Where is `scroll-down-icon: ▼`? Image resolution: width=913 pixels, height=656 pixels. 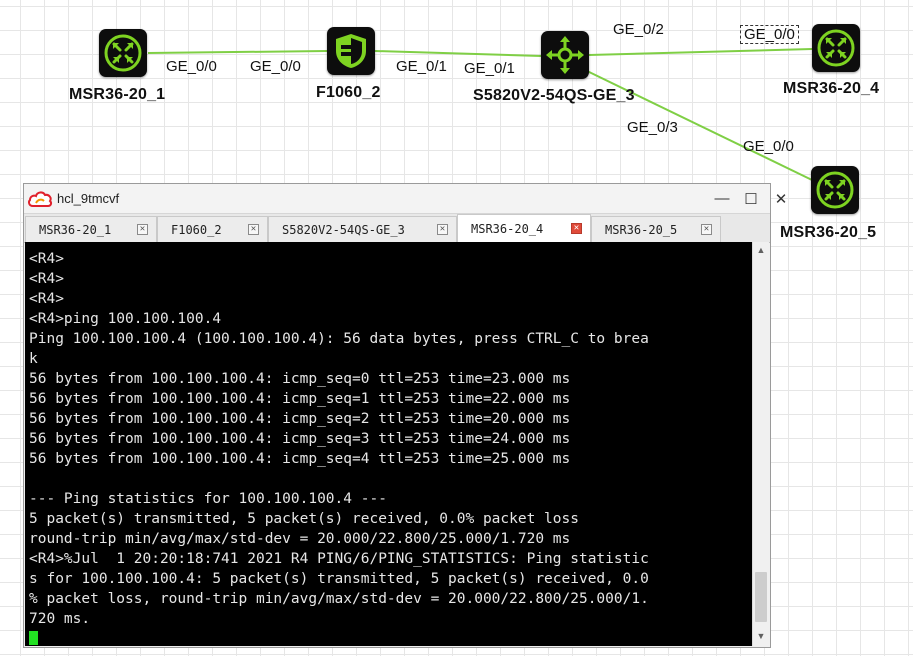 scroll-down-icon: ▼ is located at coordinates (761, 636).